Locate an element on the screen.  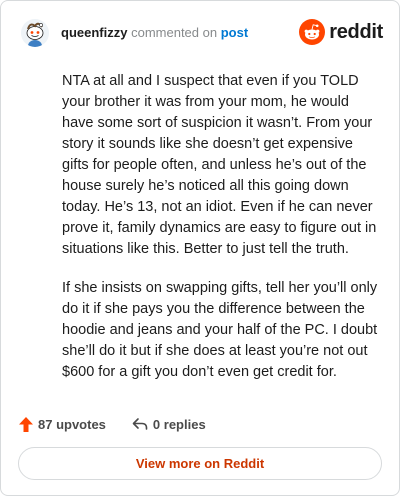
user-avatar is located at coordinates (35, 33).